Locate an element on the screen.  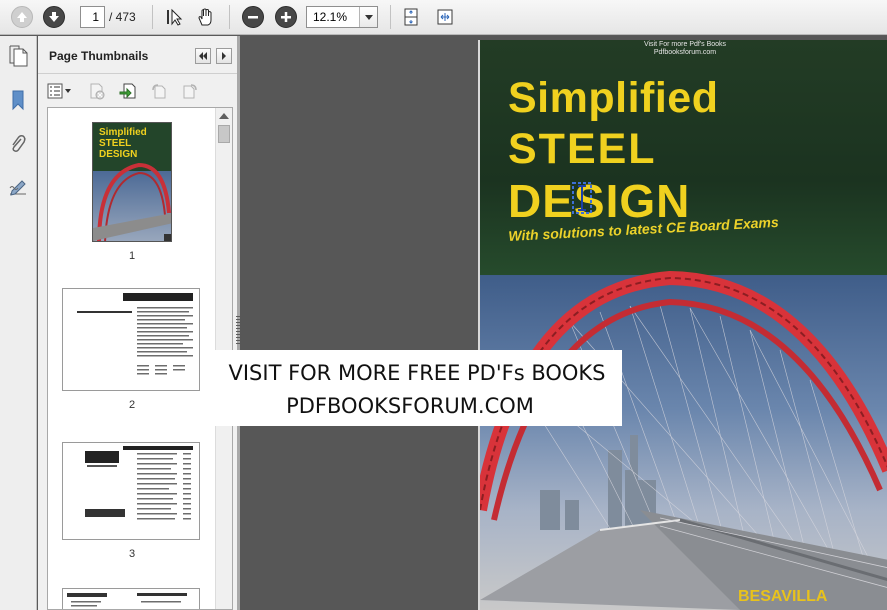
panel-header: Page Thumbnails is located at coordinates (137, 55).